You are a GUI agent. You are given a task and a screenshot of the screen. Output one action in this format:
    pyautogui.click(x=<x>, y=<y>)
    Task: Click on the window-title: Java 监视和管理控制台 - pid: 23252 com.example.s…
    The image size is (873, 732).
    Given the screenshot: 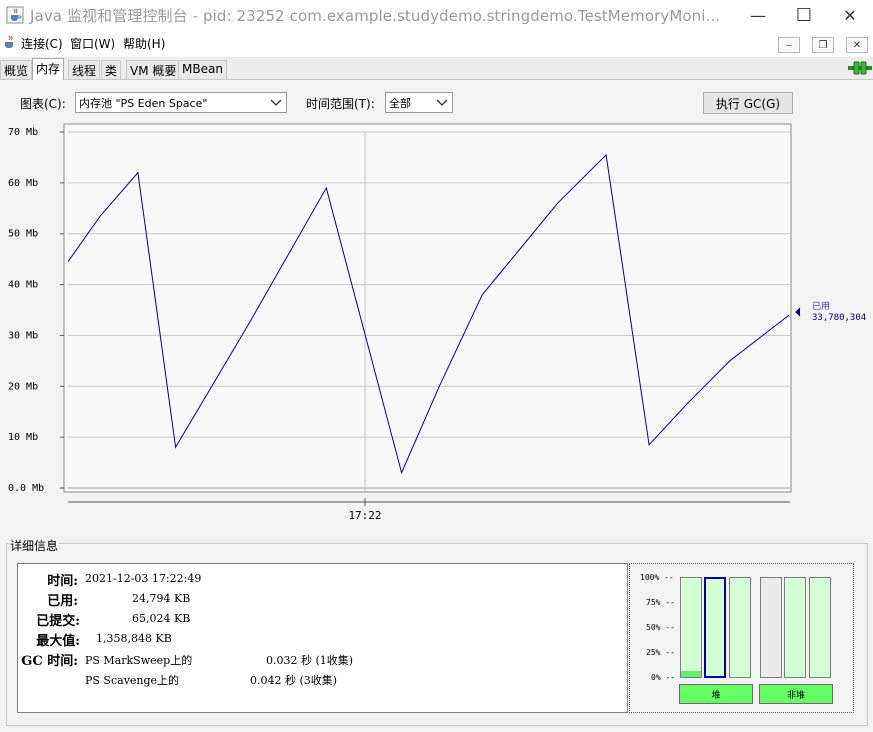 What is the action you would take?
    pyautogui.click(x=375, y=16)
    